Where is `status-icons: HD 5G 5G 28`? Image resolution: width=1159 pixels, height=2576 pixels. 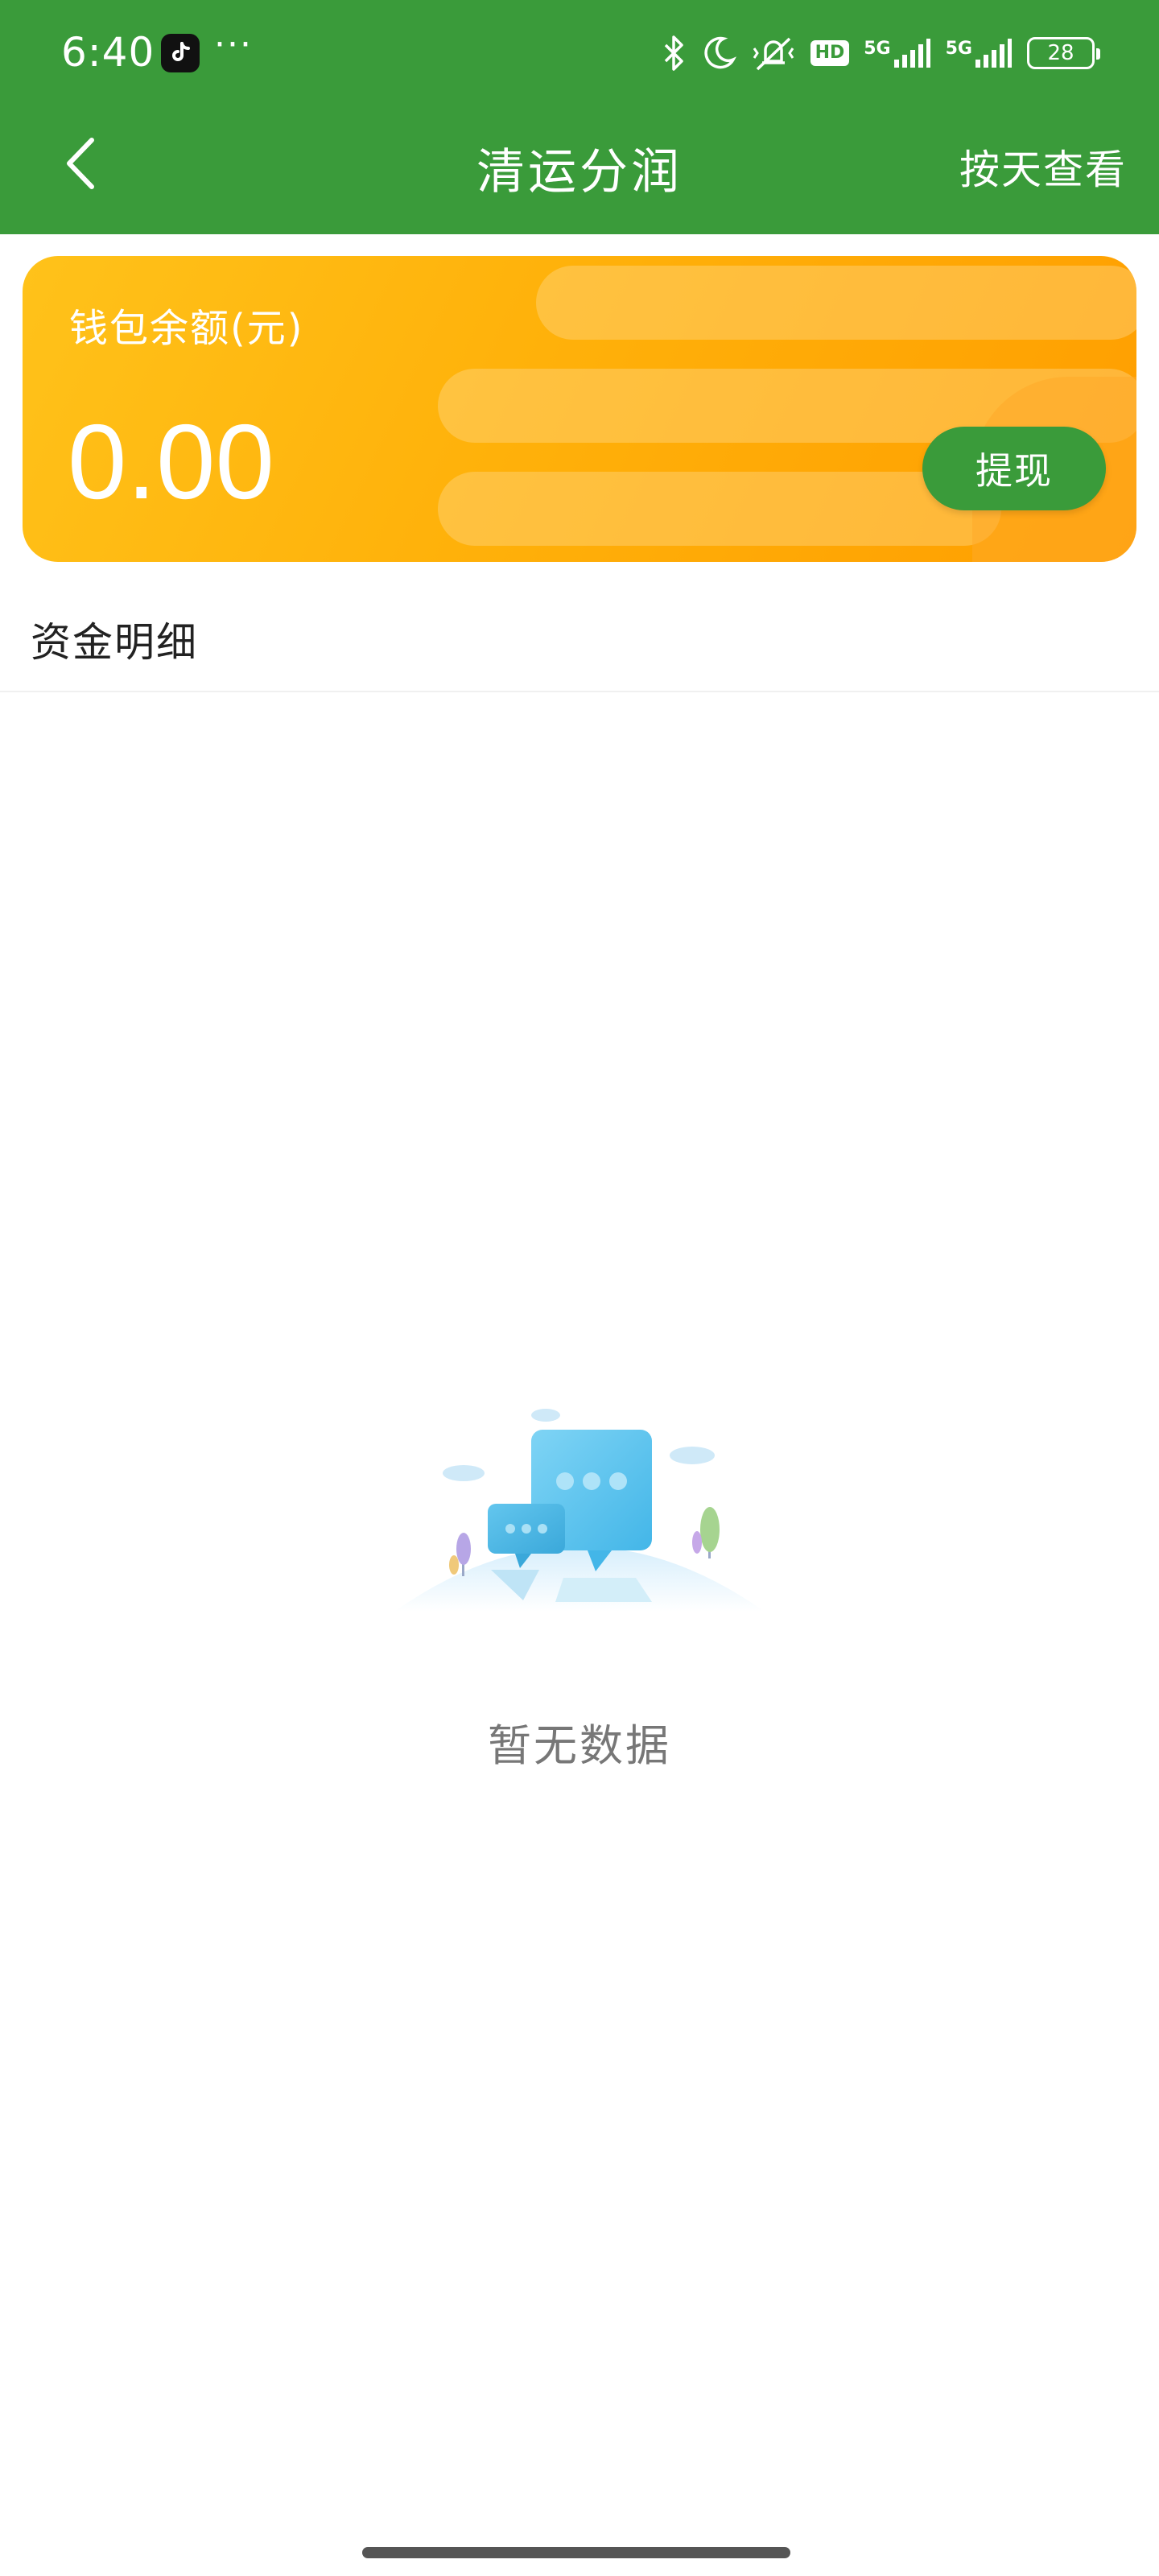 status-icons: HD 5G 5G 28 is located at coordinates (881, 53).